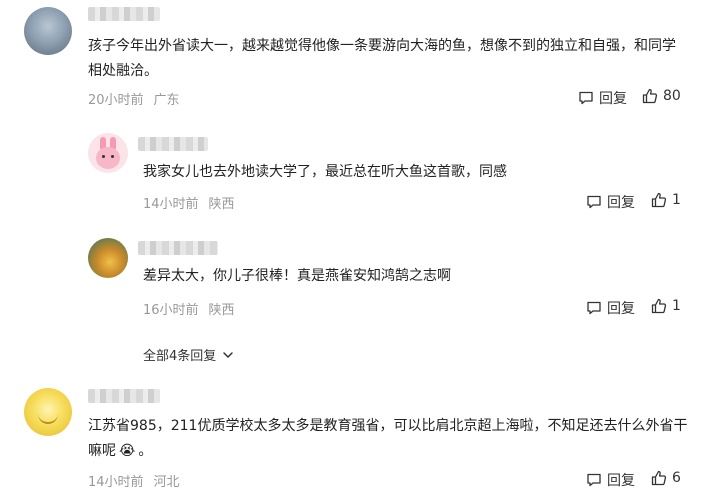 This screenshot has width=709, height=493. Describe the element at coordinates (166, 482) in the screenshot. I see `comment-location: 河北` at that location.